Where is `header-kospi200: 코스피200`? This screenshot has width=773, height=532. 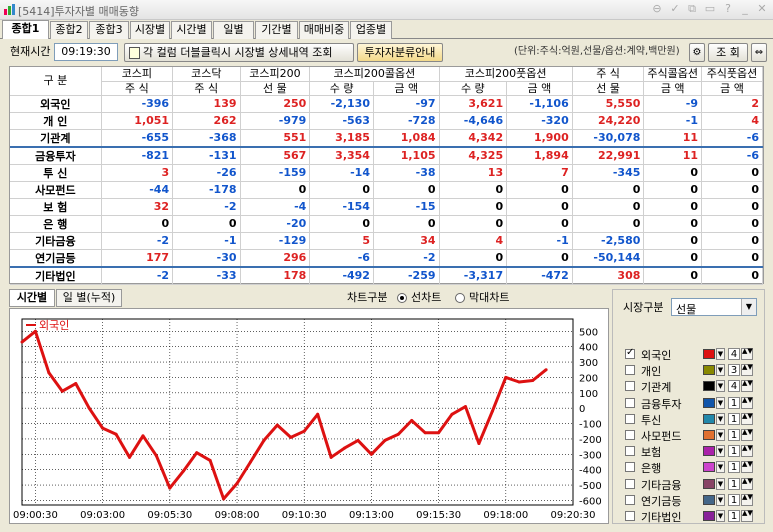 header-kospi200: 코스피200 is located at coordinates (275, 74).